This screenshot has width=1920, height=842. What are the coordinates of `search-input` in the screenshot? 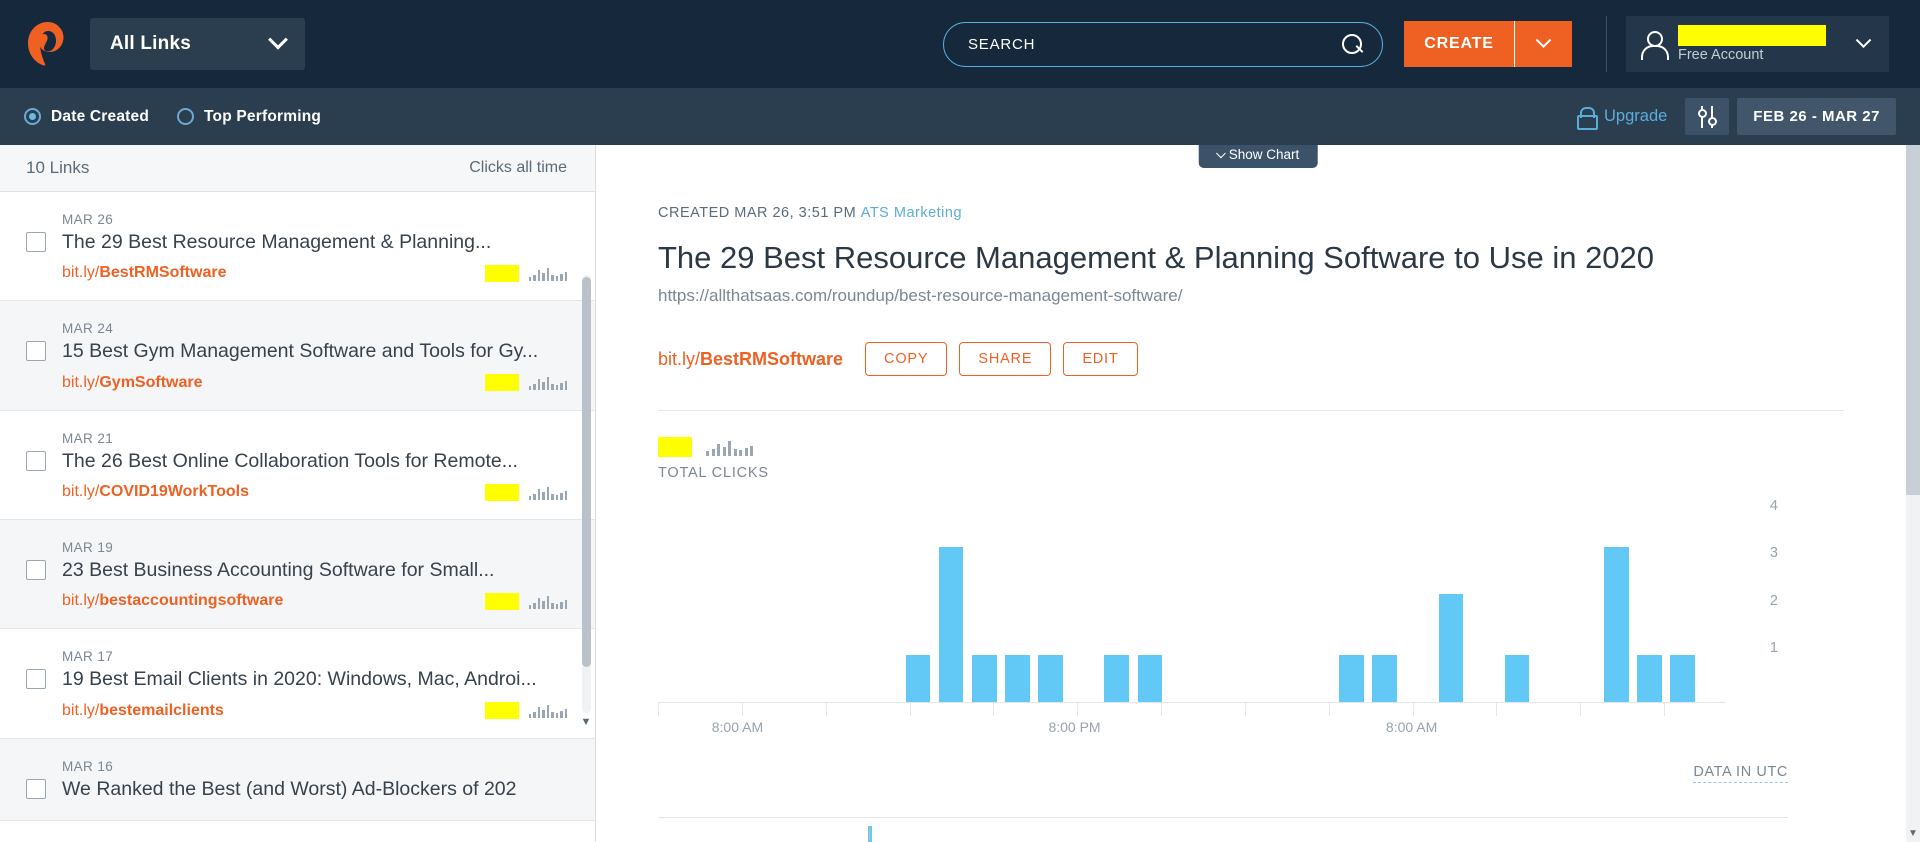 It's located at (1155, 44).